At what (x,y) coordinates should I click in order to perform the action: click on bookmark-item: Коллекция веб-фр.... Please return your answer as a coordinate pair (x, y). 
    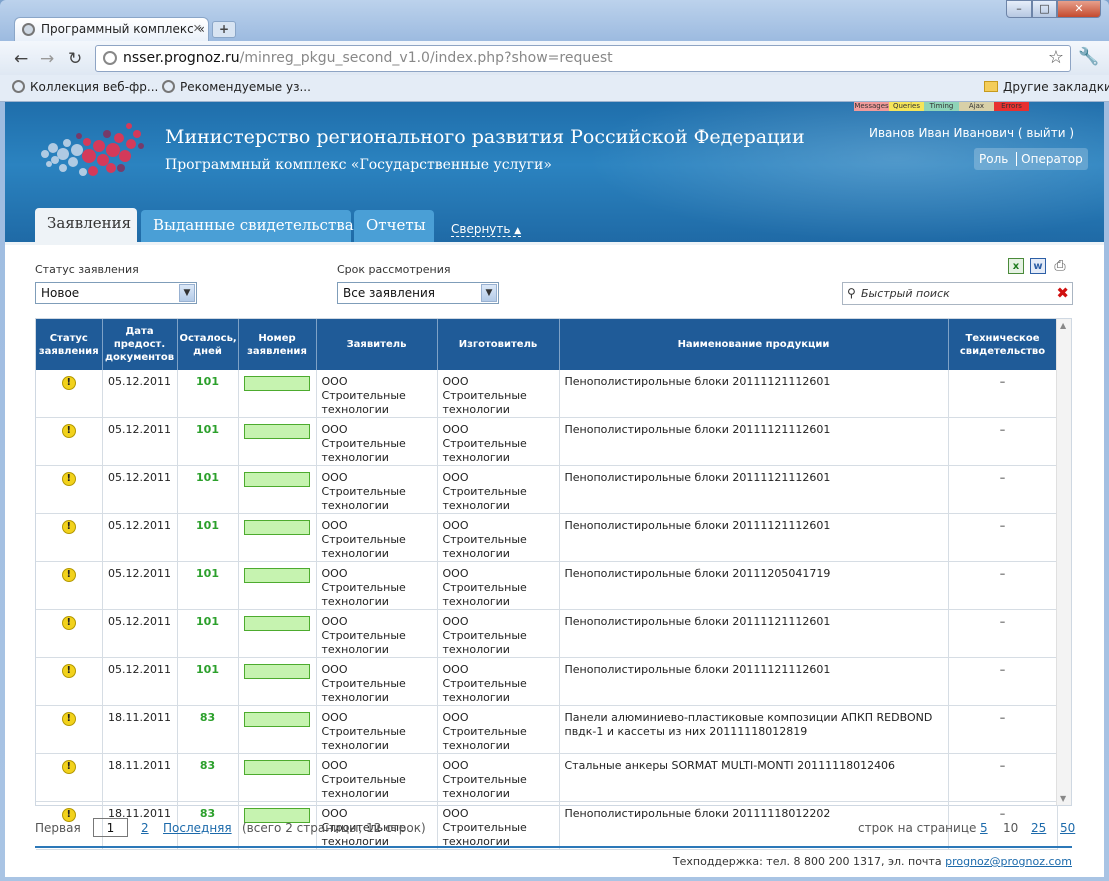
    Looking at the image, I should click on (85, 87).